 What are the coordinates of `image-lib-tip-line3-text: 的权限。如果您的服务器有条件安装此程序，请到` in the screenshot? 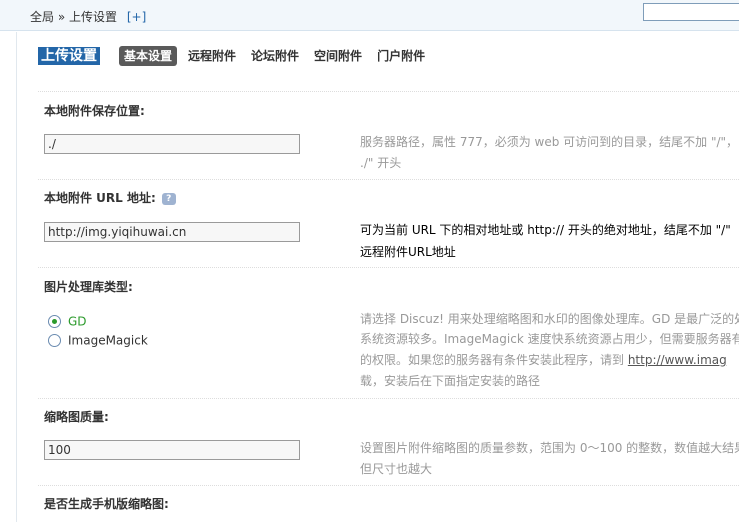 It's located at (494, 360).